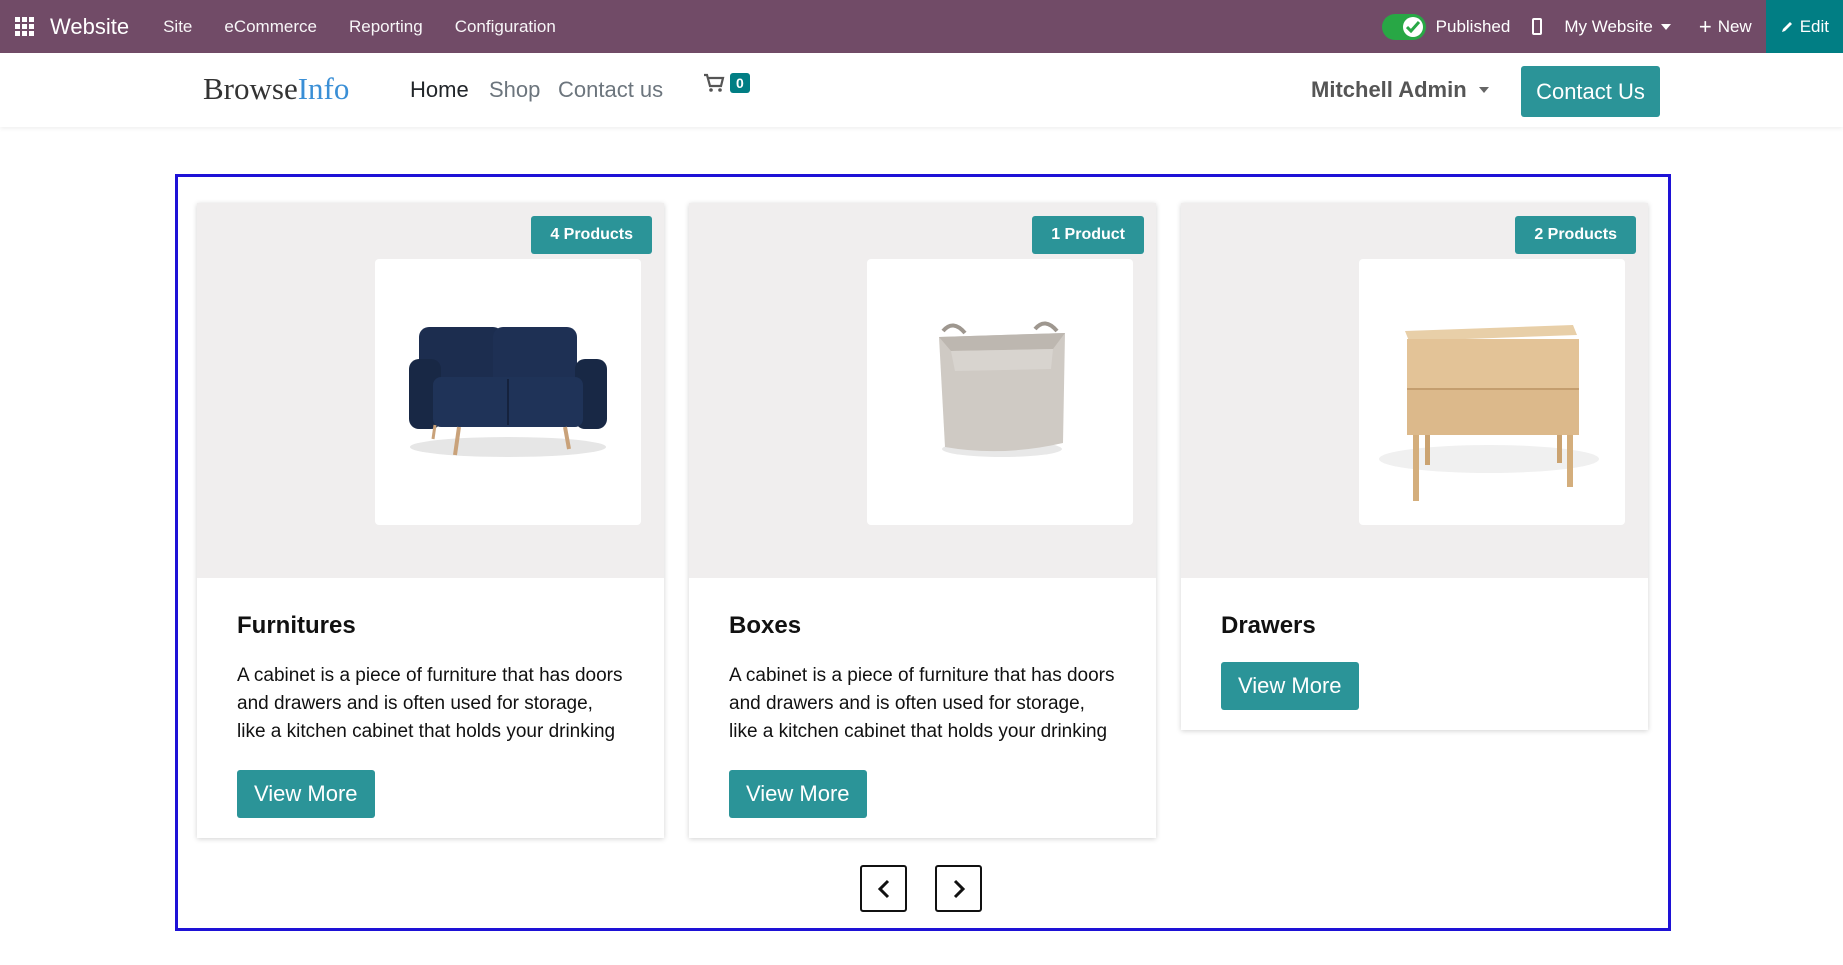 The height and width of the screenshot is (965, 1843). I want to click on pencil-icon, so click(1786, 26).